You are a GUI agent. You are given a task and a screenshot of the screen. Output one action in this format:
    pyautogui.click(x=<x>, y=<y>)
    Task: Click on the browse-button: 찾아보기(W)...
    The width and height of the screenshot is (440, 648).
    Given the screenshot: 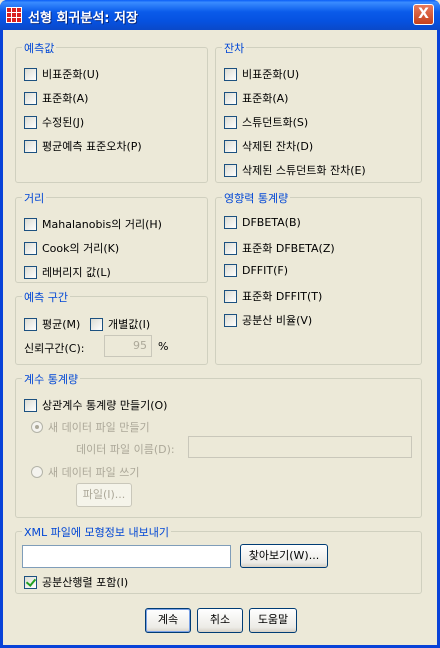 What is the action you would take?
    pyautogui.click(x=284, y=556)
    